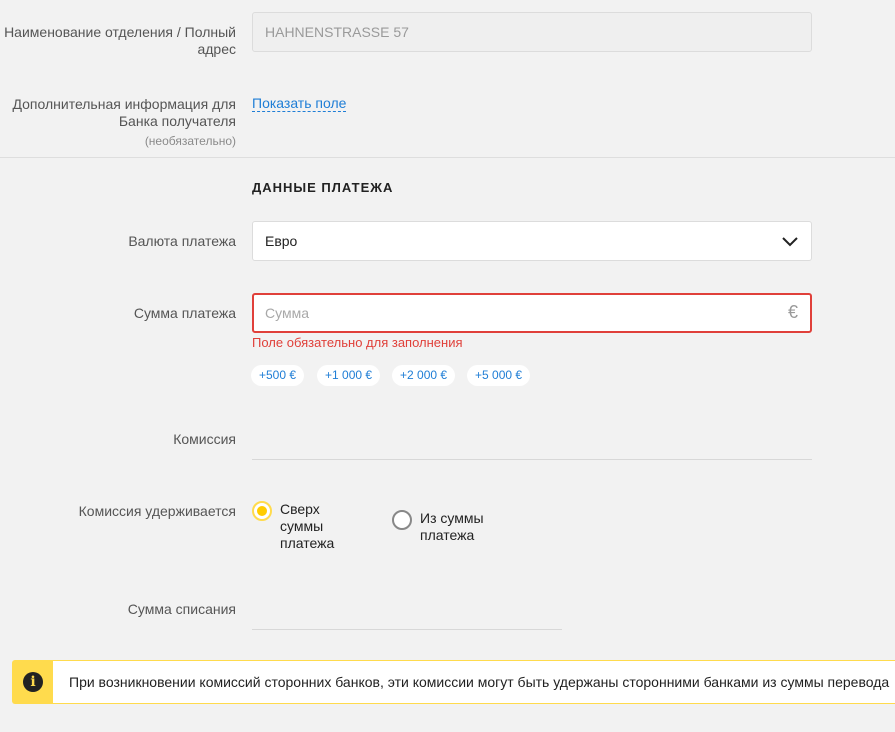 The image size is (895, 732). What do you see at coordinates (532, 32) in the screenshot?
I see `branch-field: HAHNENSTRASSE 57` at bounding box center [532, 32].